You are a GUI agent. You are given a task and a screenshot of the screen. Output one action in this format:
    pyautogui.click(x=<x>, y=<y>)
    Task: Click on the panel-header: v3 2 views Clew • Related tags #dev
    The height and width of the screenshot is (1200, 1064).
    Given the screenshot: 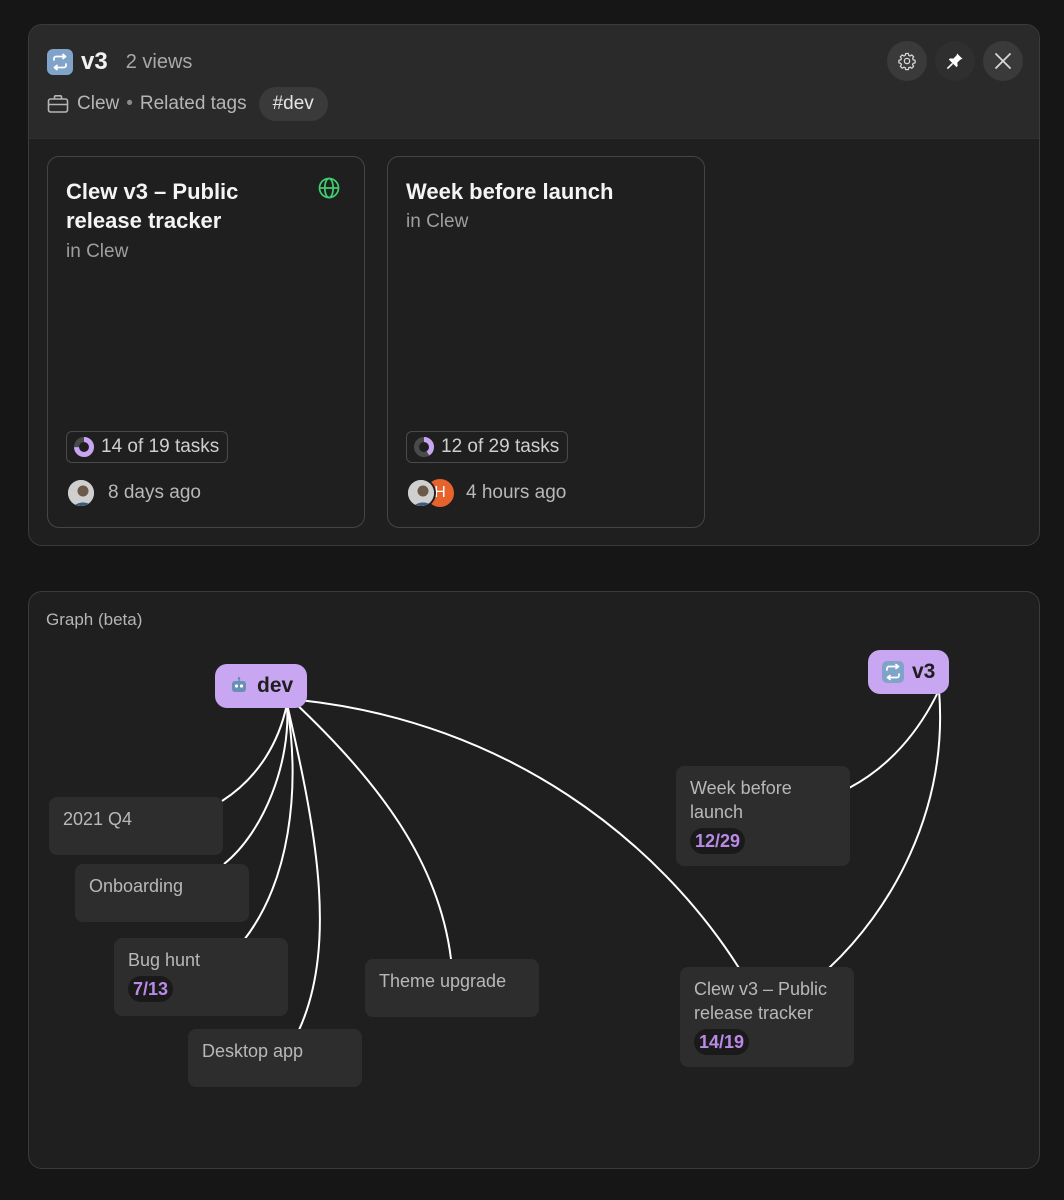 What is the action you would take?
    pyautogui.click(x=534, y=82)
    